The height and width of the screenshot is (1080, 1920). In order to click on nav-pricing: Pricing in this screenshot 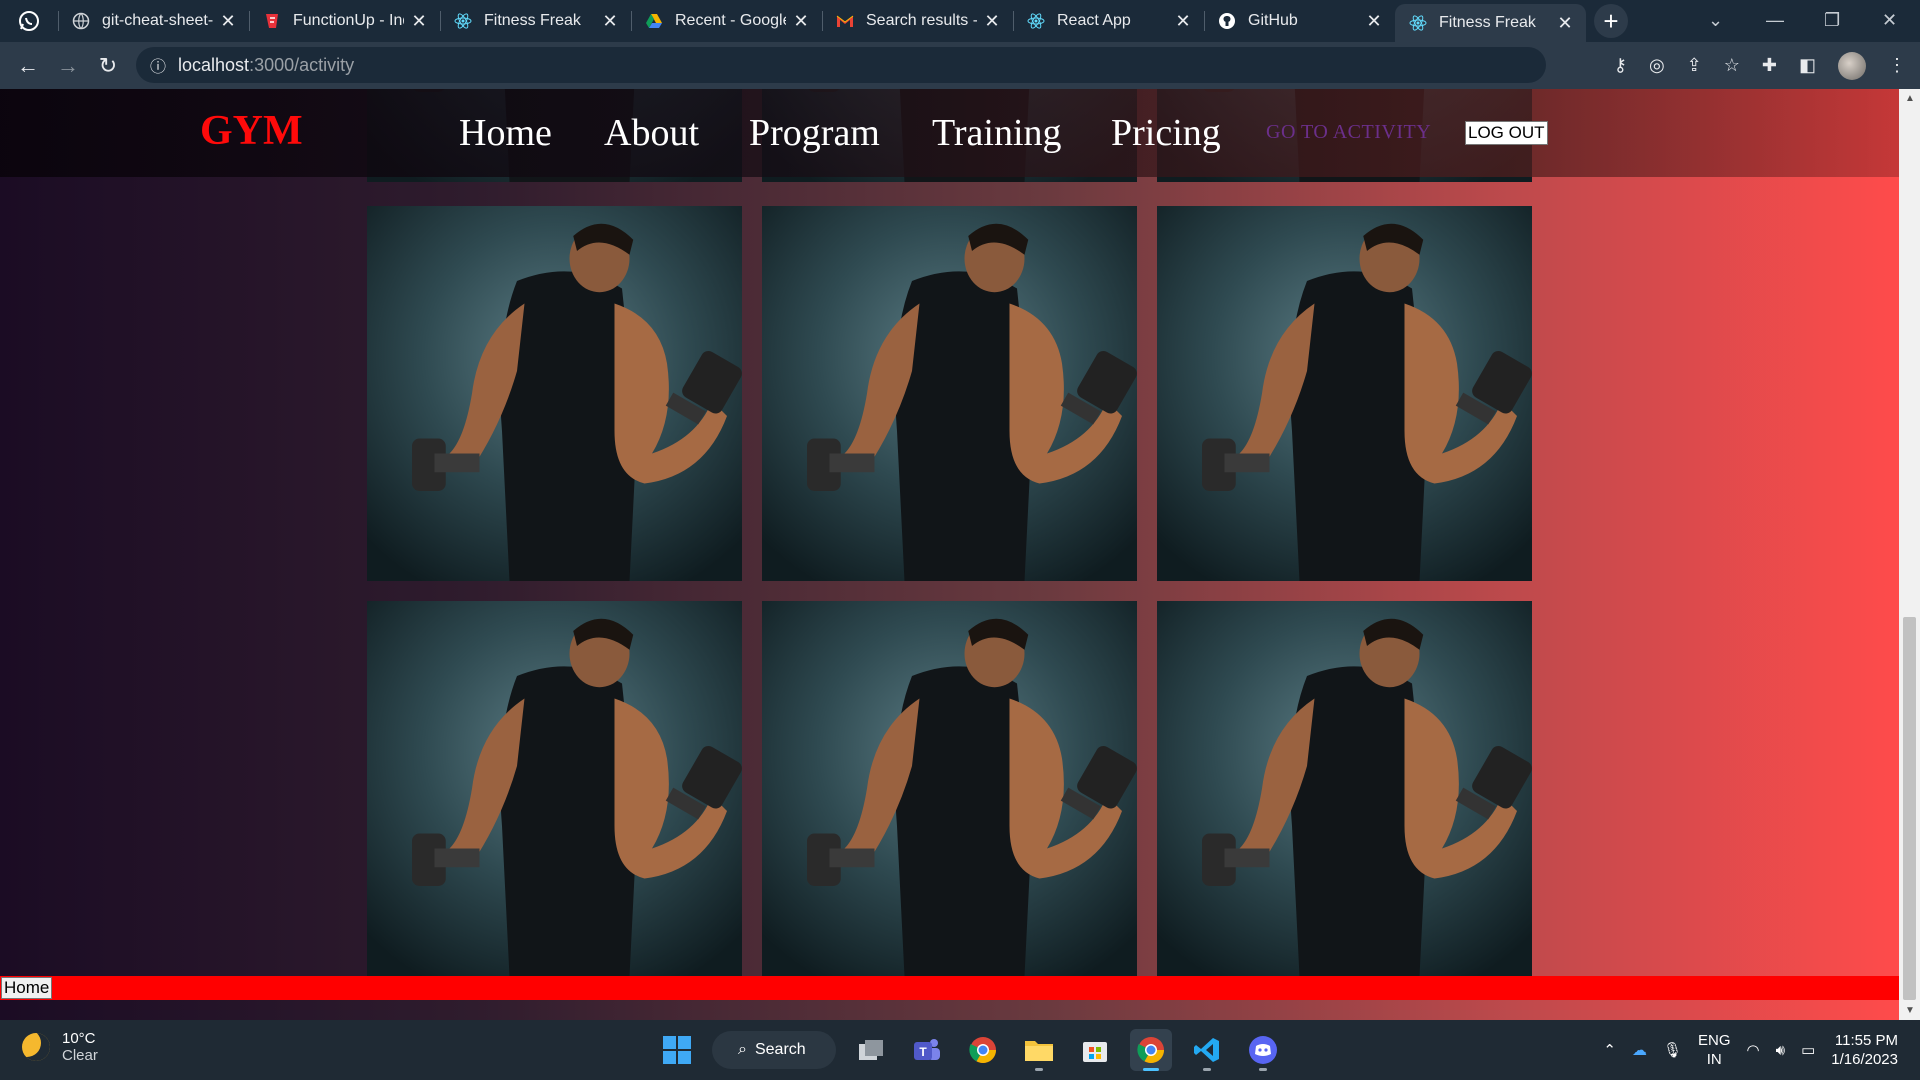, I will do `click(1166, 133)`.